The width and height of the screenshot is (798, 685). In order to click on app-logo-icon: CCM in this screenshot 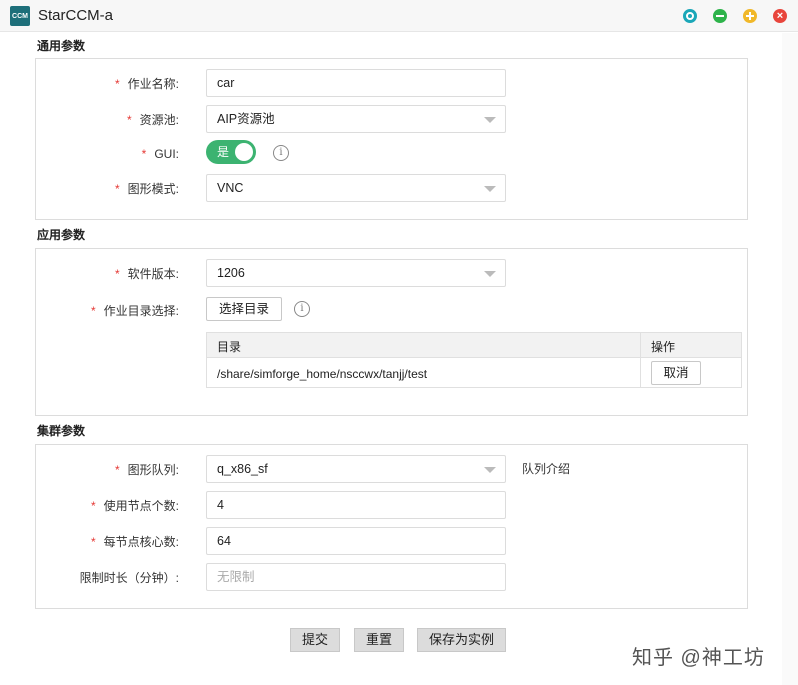, I will do `click(20, 16)`.